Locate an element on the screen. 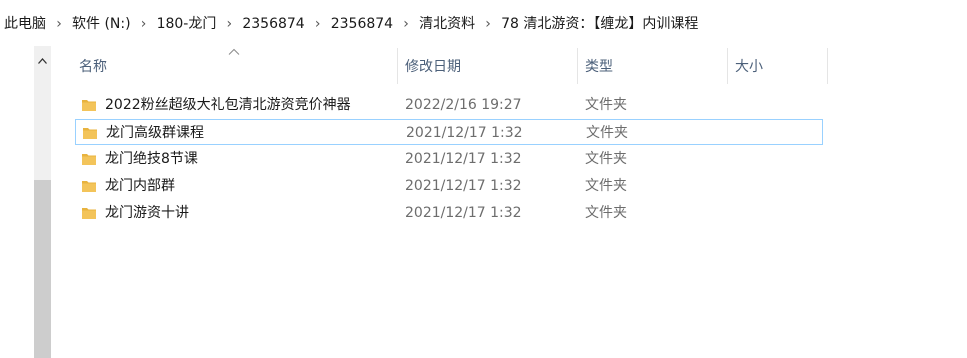 The width and height of the screenshot is (967, 358). chevron-up-icon is located at coordinates (42, 61).